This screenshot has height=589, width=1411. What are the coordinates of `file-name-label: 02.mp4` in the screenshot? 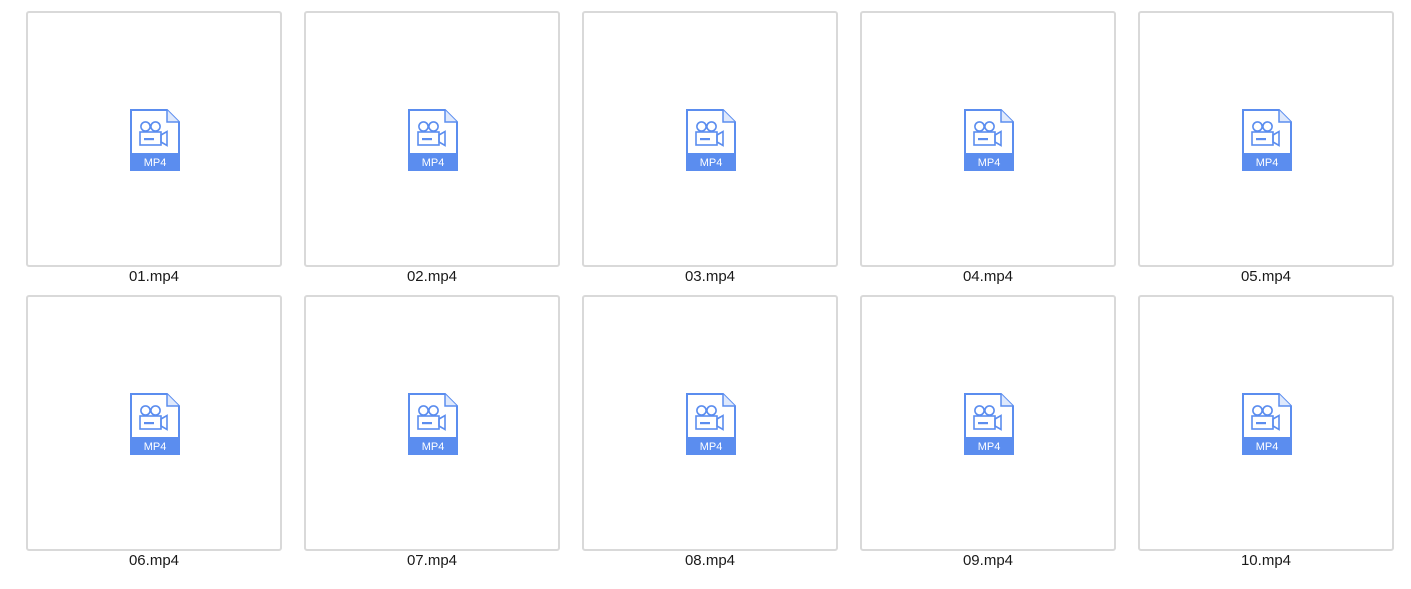 It's located at (432, 277).